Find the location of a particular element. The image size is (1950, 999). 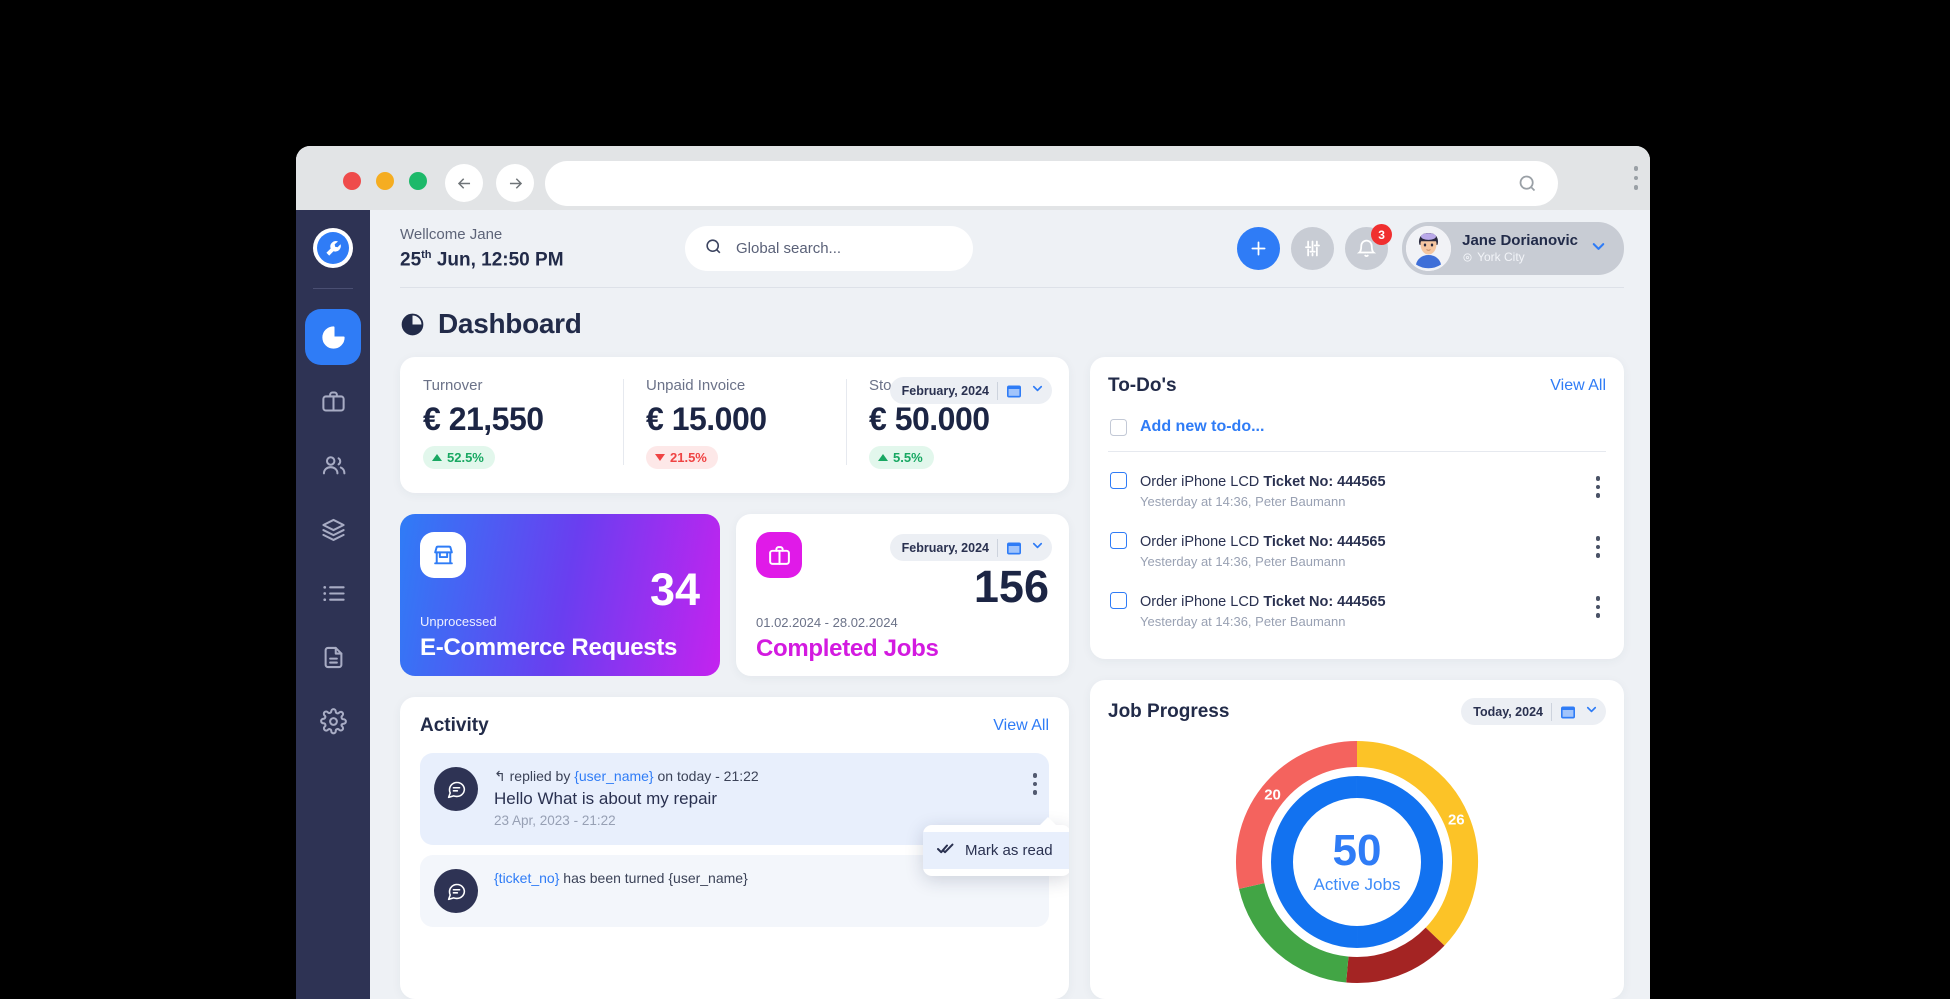

menu-item-mark-as-read: Mark as read is located at coordinates (996, 850).